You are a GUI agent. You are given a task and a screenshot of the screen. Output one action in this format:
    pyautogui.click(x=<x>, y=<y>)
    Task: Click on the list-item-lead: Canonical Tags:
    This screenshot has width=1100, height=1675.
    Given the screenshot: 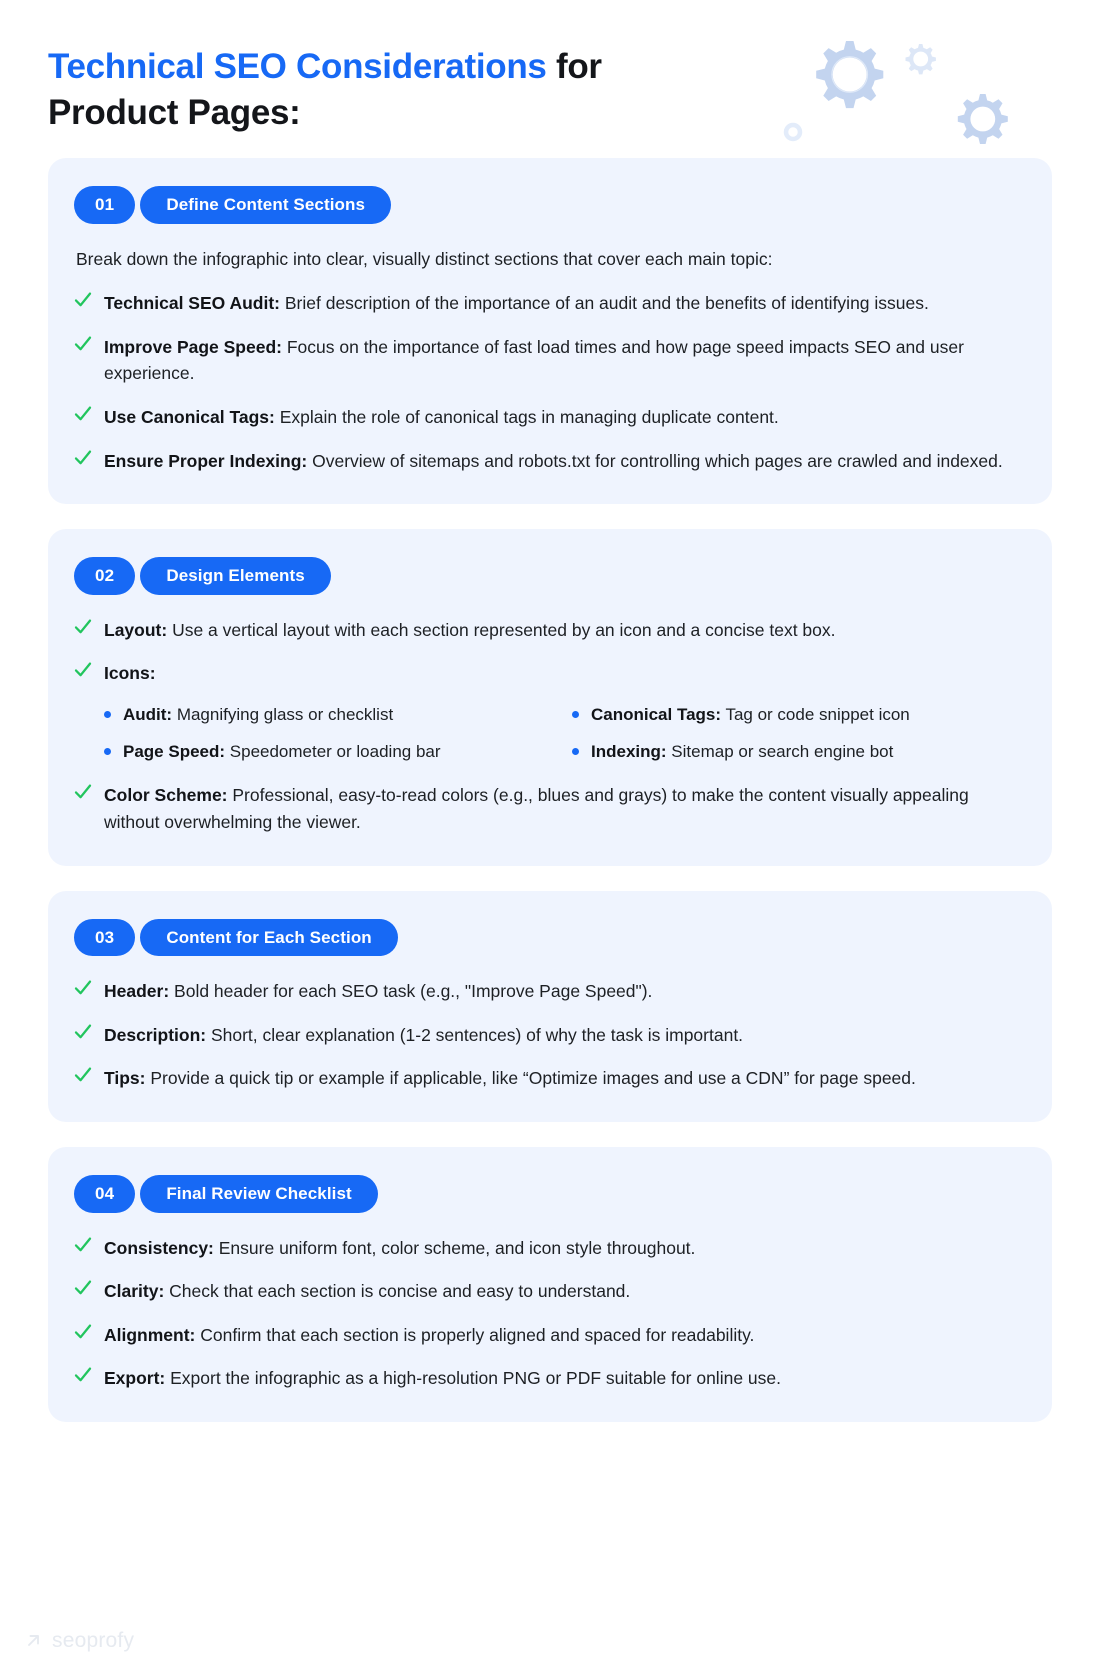 What is the action you would take?
    pyautogui.click(x=656, y=714)
    